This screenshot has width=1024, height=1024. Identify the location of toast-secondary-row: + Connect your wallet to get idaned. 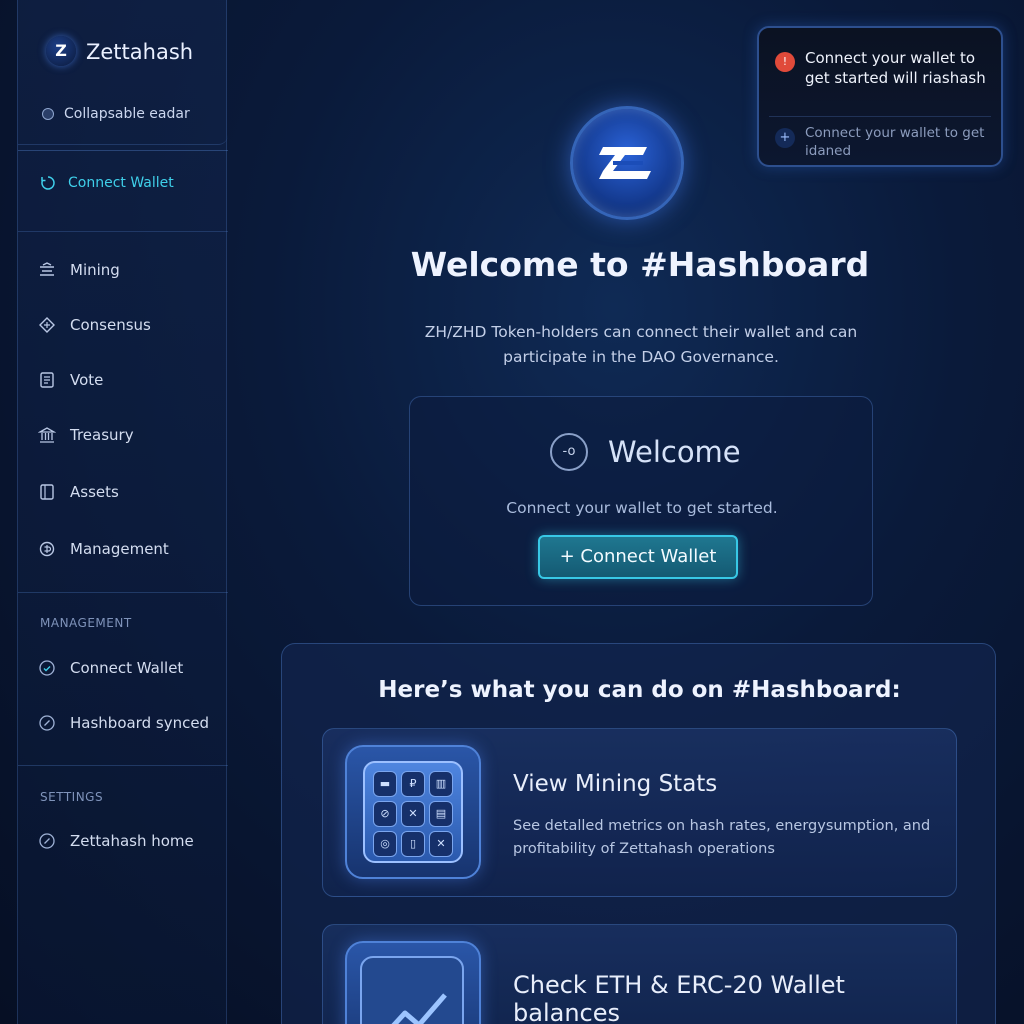
(885, 142).